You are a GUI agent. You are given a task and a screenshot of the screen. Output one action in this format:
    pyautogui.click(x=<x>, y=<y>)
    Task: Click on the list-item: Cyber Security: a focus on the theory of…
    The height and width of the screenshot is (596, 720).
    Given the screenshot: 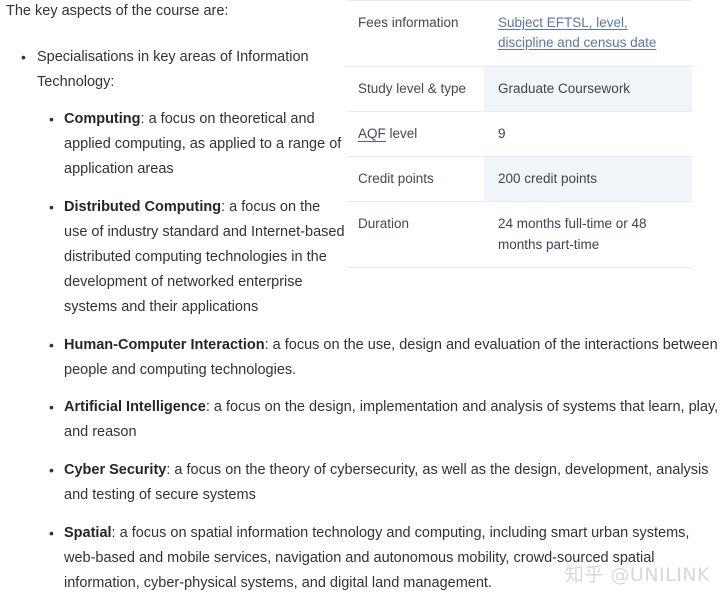 What is the action you would take?
    pyautogui.click(x=378, y=483)
    